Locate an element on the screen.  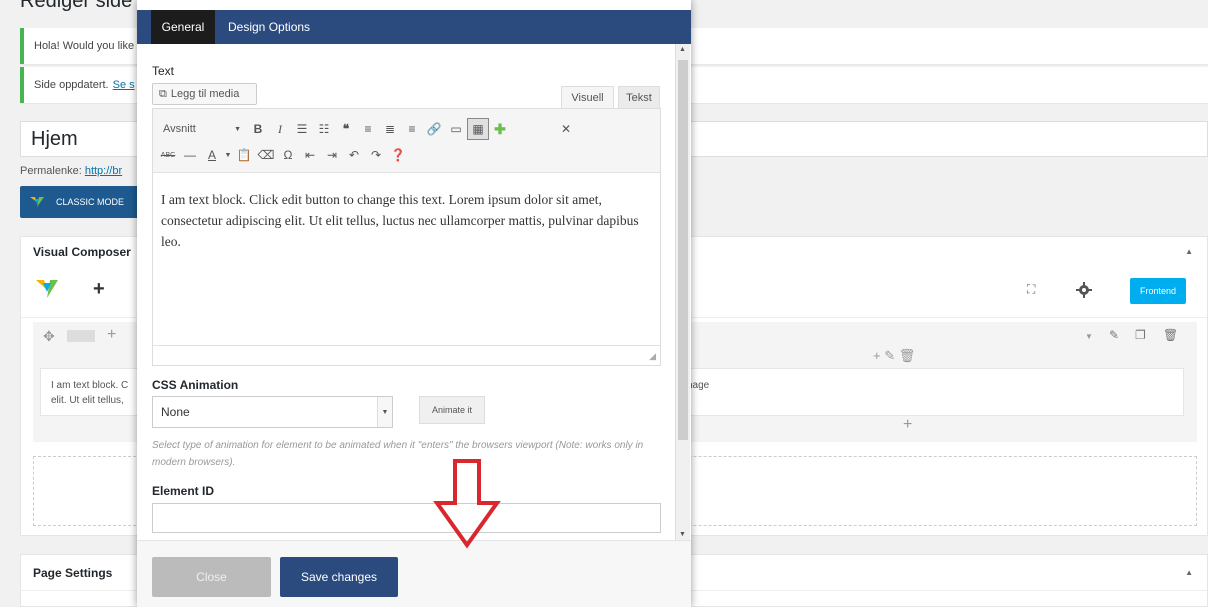
toolbar-row-1: Avsnitt ▼ B I ☰ ☷ ❝ ≡ ≣ ≡ 🔗 ▭ ▦ ✚ ✕ is located at coordinates (367, 129).